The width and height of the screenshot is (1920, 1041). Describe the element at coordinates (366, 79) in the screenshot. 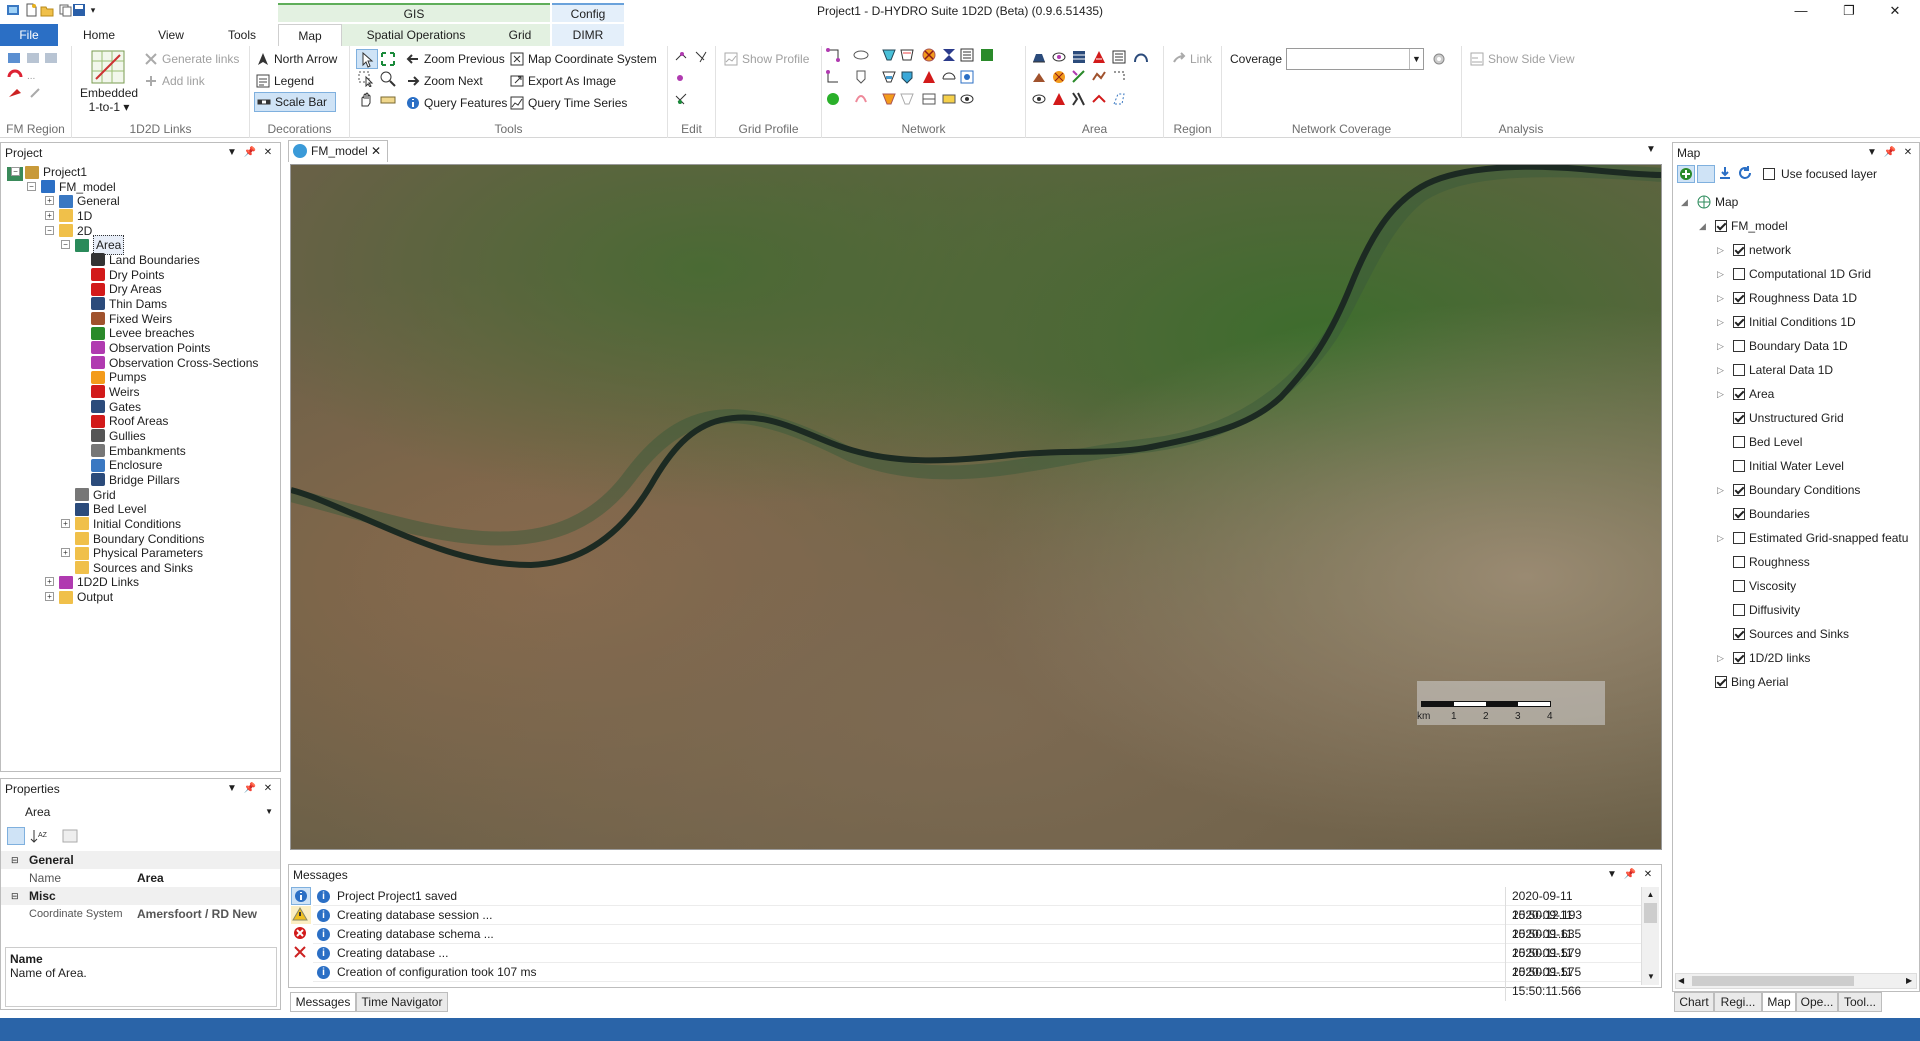

I see `select-rect-icon` at that location.